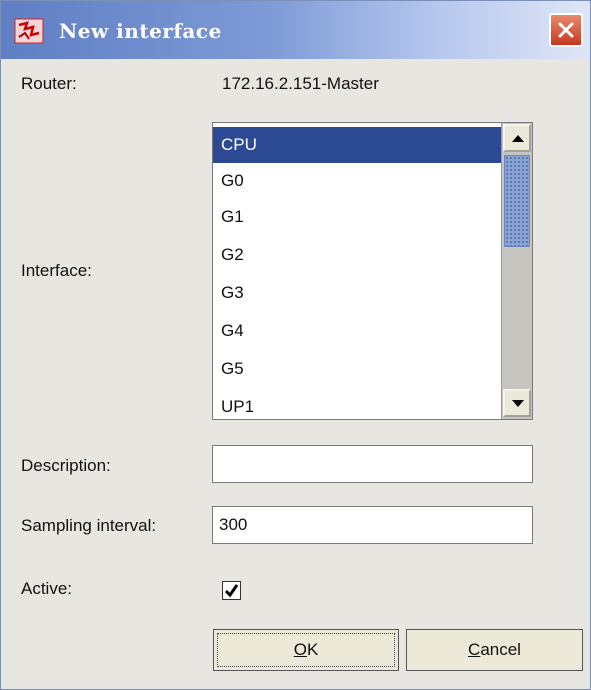  What do you see at coordinates (357, 369) in the screenshot?
I see `list-item-g5: G5` at bounding box center [357, 369].